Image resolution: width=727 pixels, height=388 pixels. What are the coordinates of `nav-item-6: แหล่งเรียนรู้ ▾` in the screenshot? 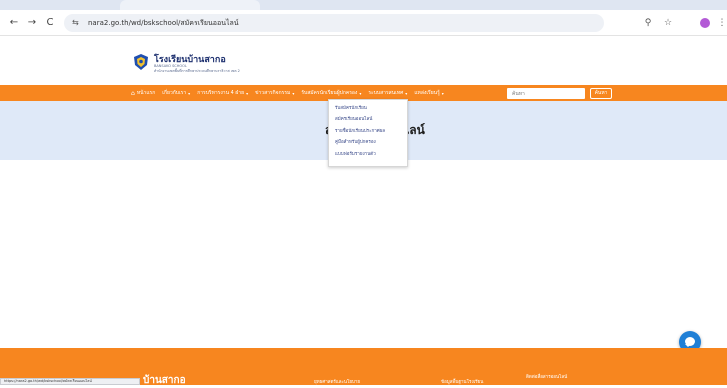 It's located at (428, 93).